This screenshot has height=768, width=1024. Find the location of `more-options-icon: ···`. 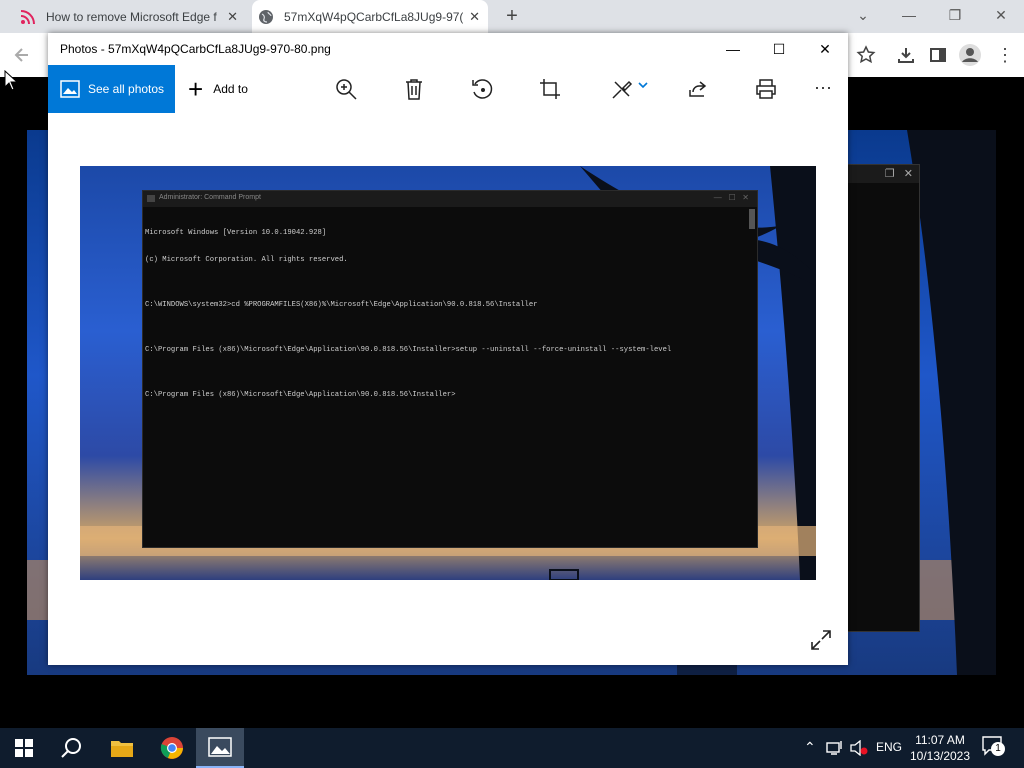

more-options-icon: ··· is located at coordinates (823, 87).